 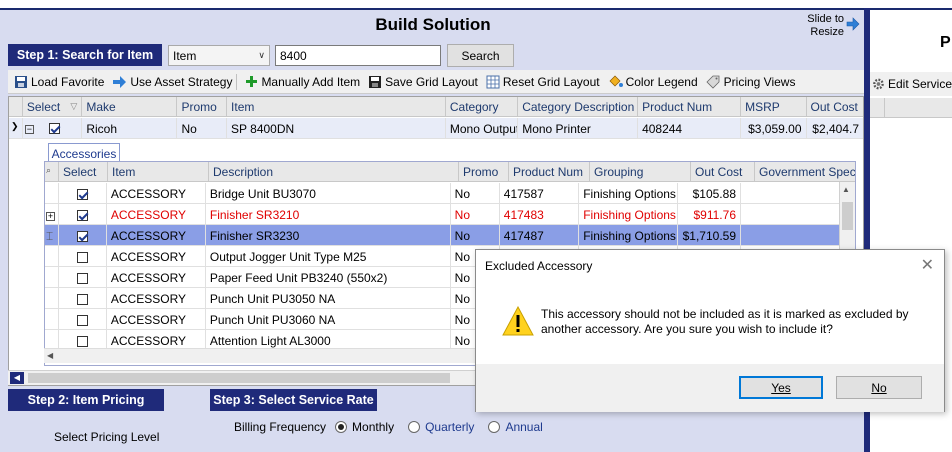 I want to click on col-header-description: Description, so click(x=334, y=171).